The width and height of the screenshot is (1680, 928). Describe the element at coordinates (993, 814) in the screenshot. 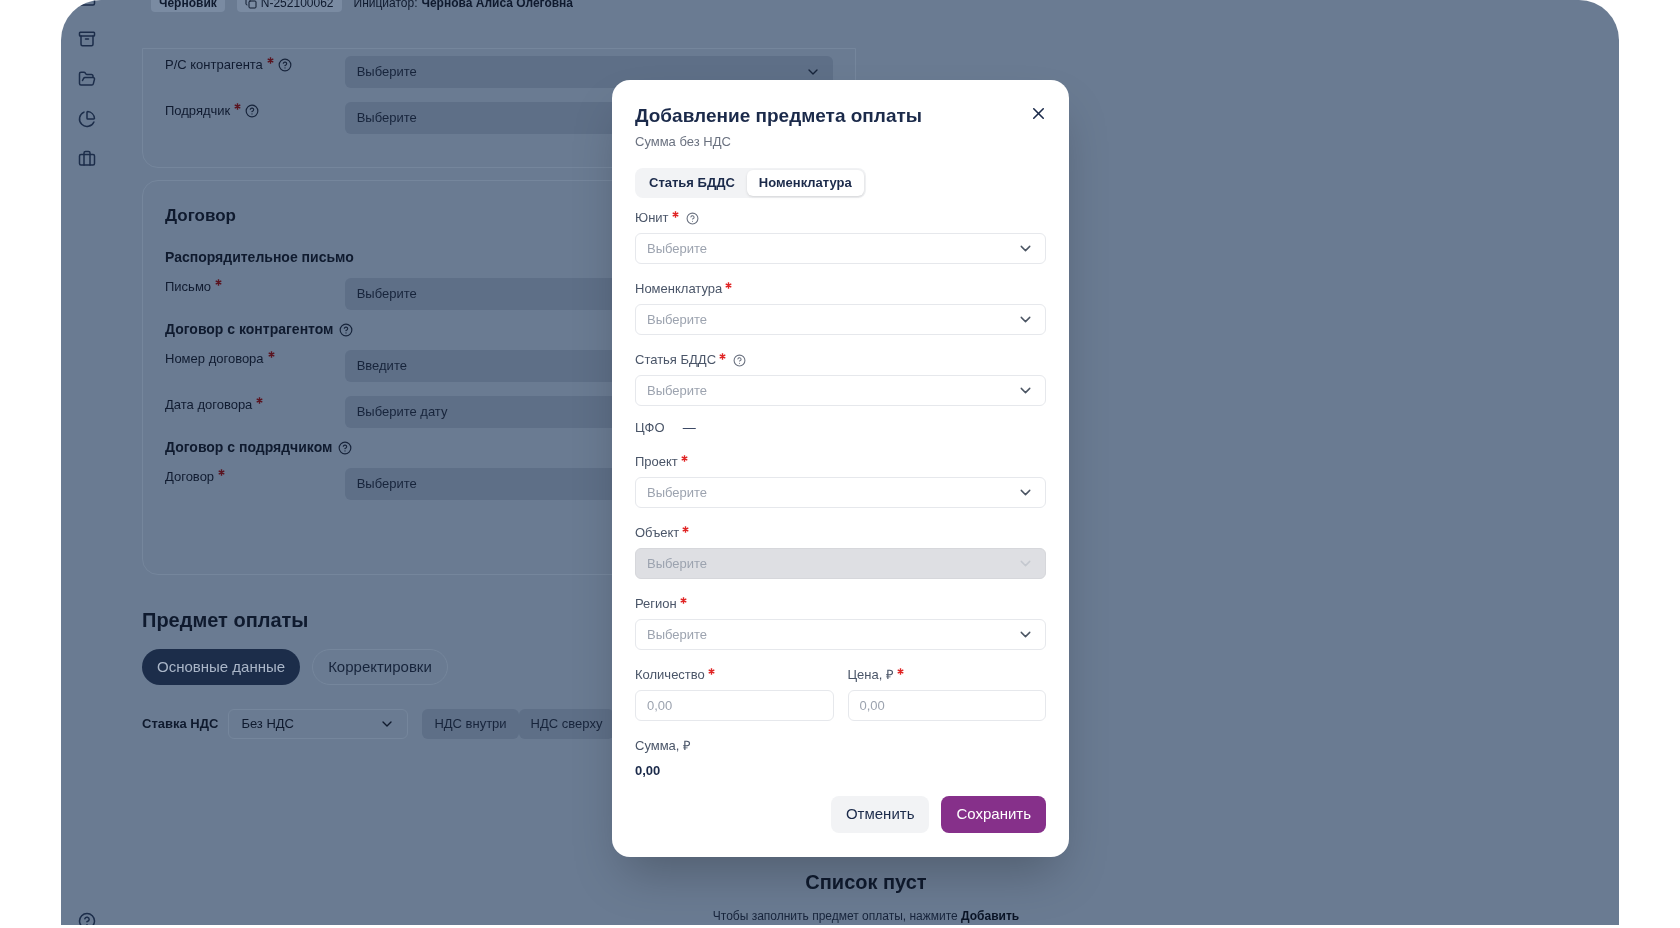

I see `save-button: Сохранить` at that location.